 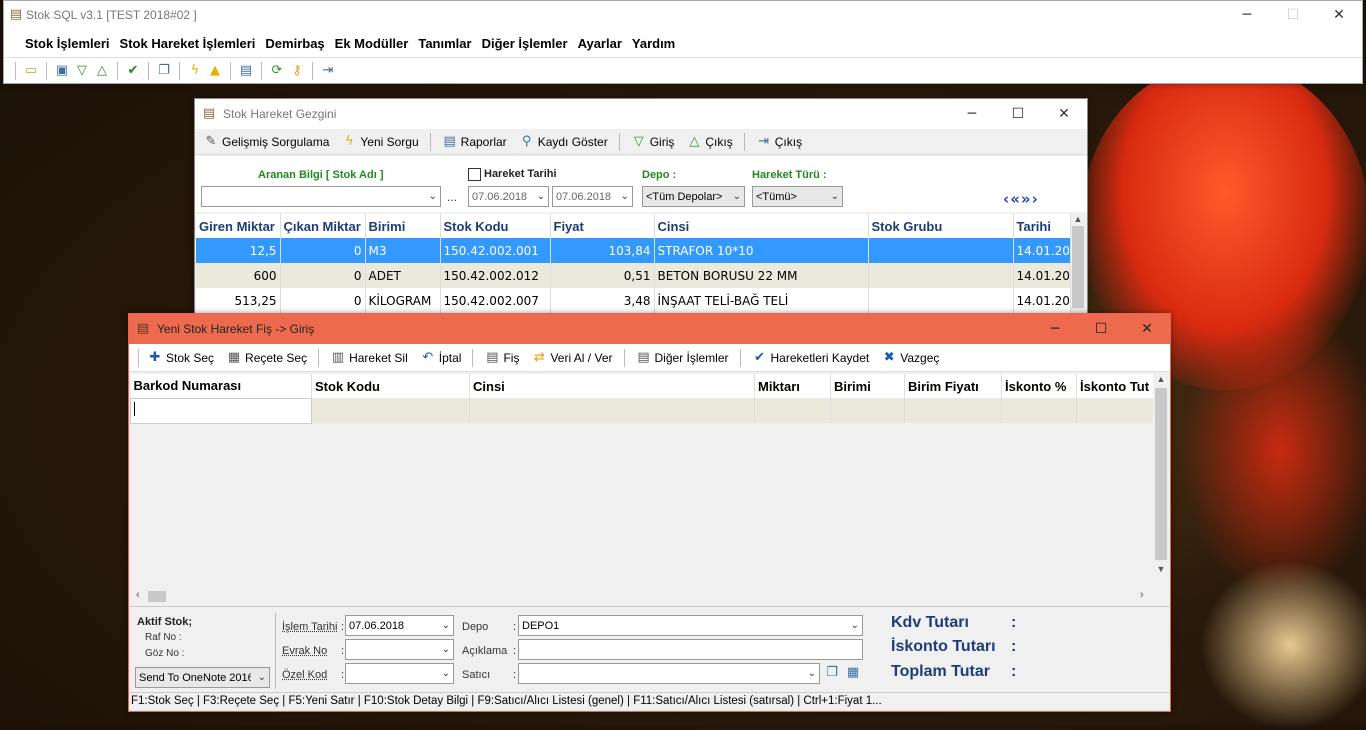 I want to click on satici-field: ⌄, so click(x=669, y=673).